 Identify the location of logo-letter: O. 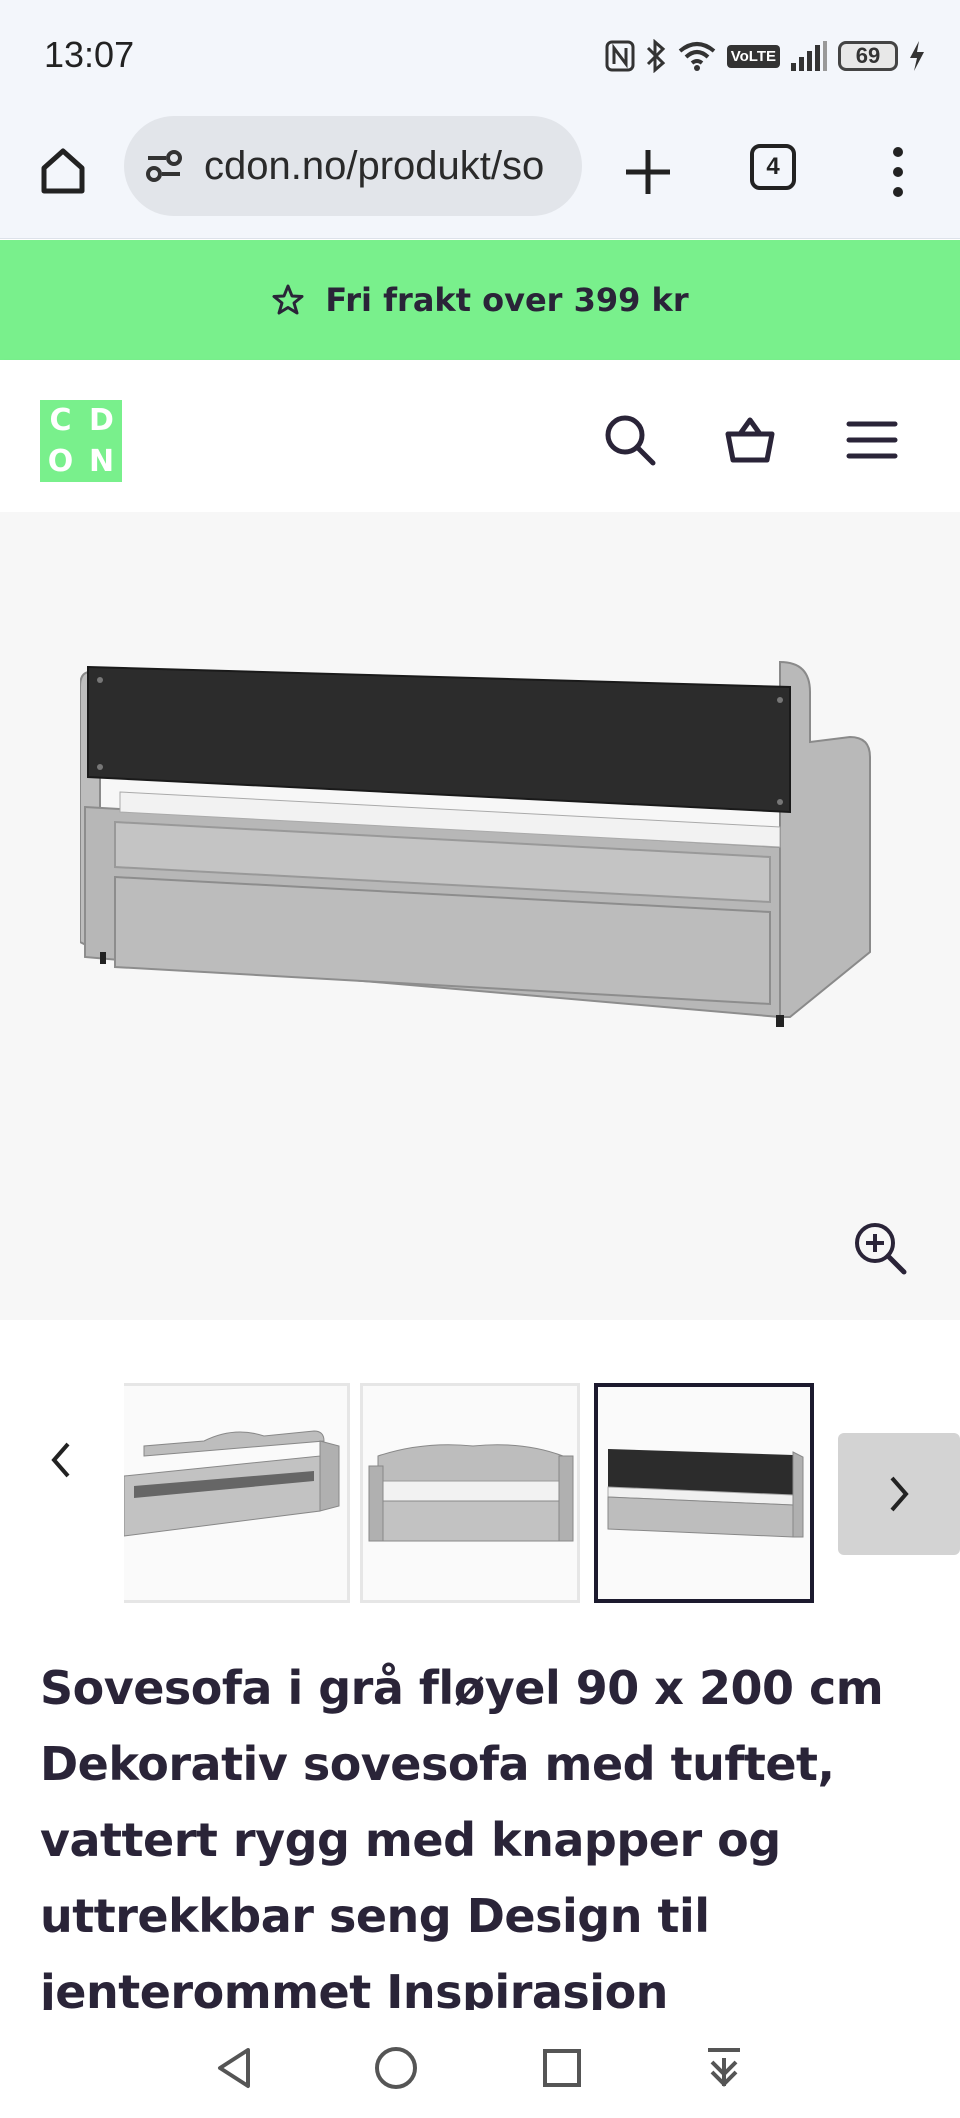
(60, 461).